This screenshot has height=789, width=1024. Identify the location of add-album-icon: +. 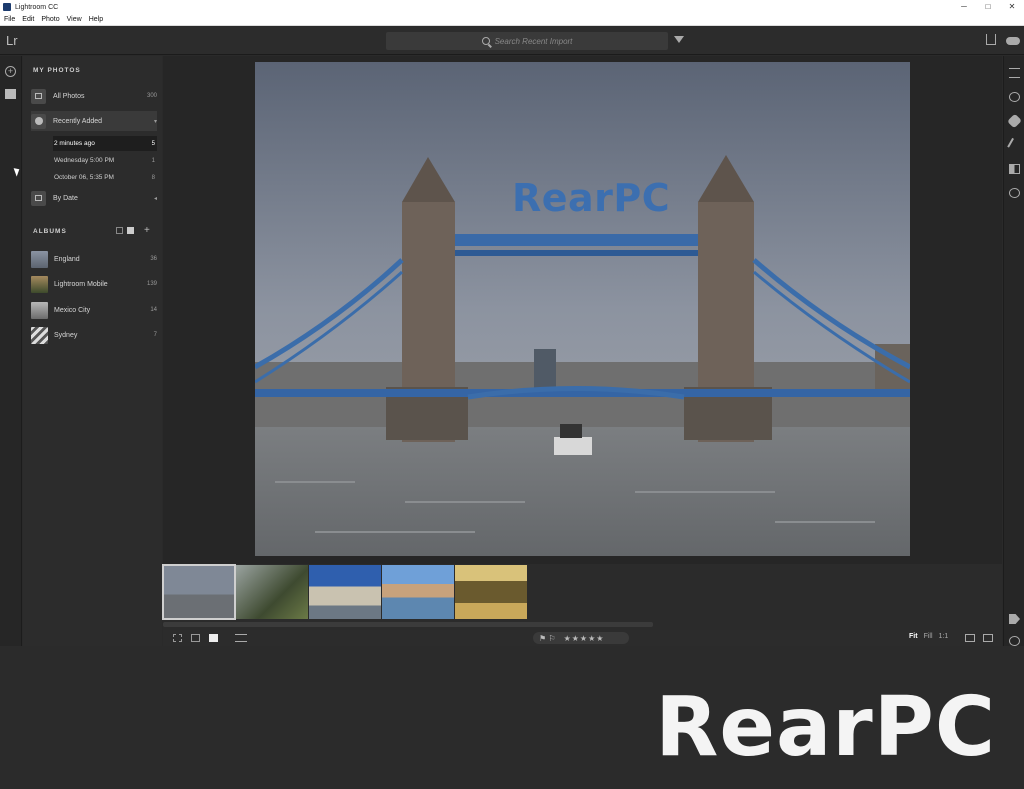
(147, 231).